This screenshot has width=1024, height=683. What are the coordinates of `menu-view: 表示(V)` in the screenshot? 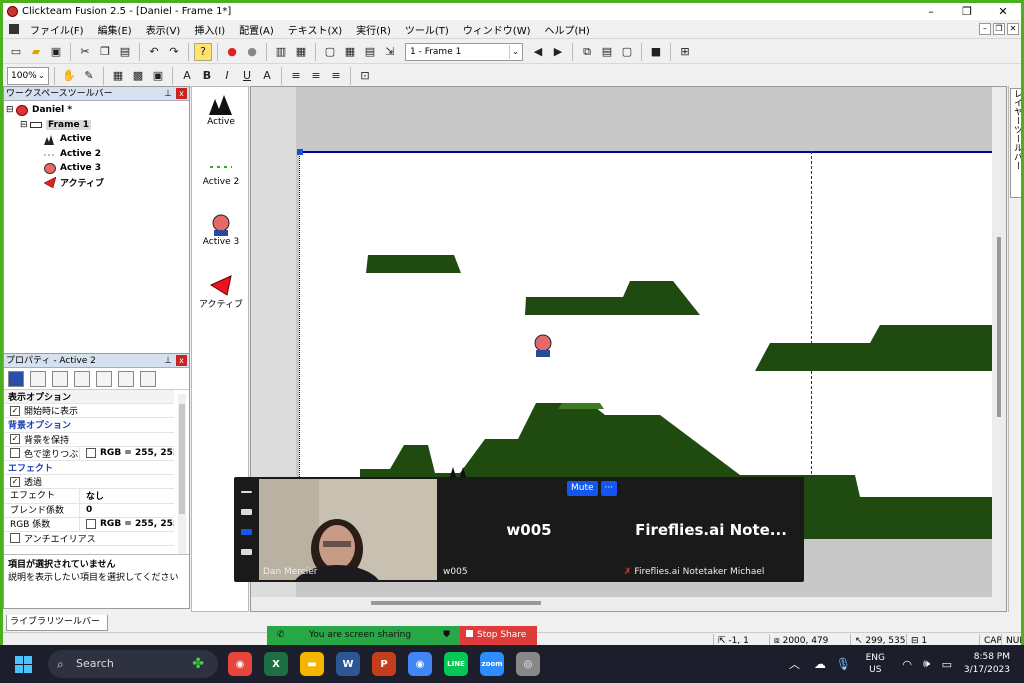 It's located at (163, 29).